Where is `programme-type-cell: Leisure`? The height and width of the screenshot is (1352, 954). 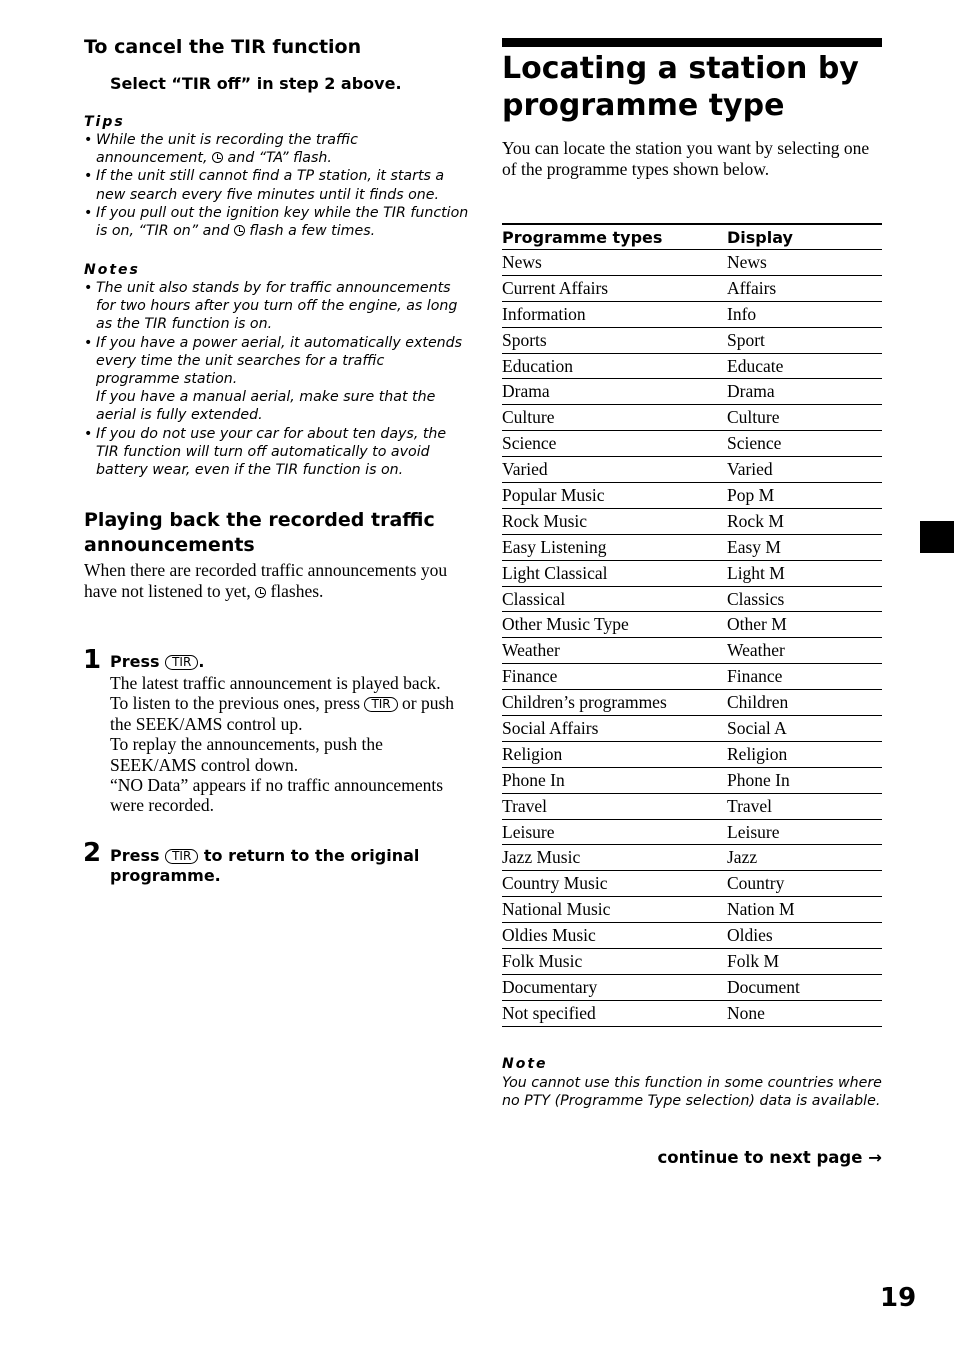
programme-type-cell: Leisure is located at coordinates (614, 832).